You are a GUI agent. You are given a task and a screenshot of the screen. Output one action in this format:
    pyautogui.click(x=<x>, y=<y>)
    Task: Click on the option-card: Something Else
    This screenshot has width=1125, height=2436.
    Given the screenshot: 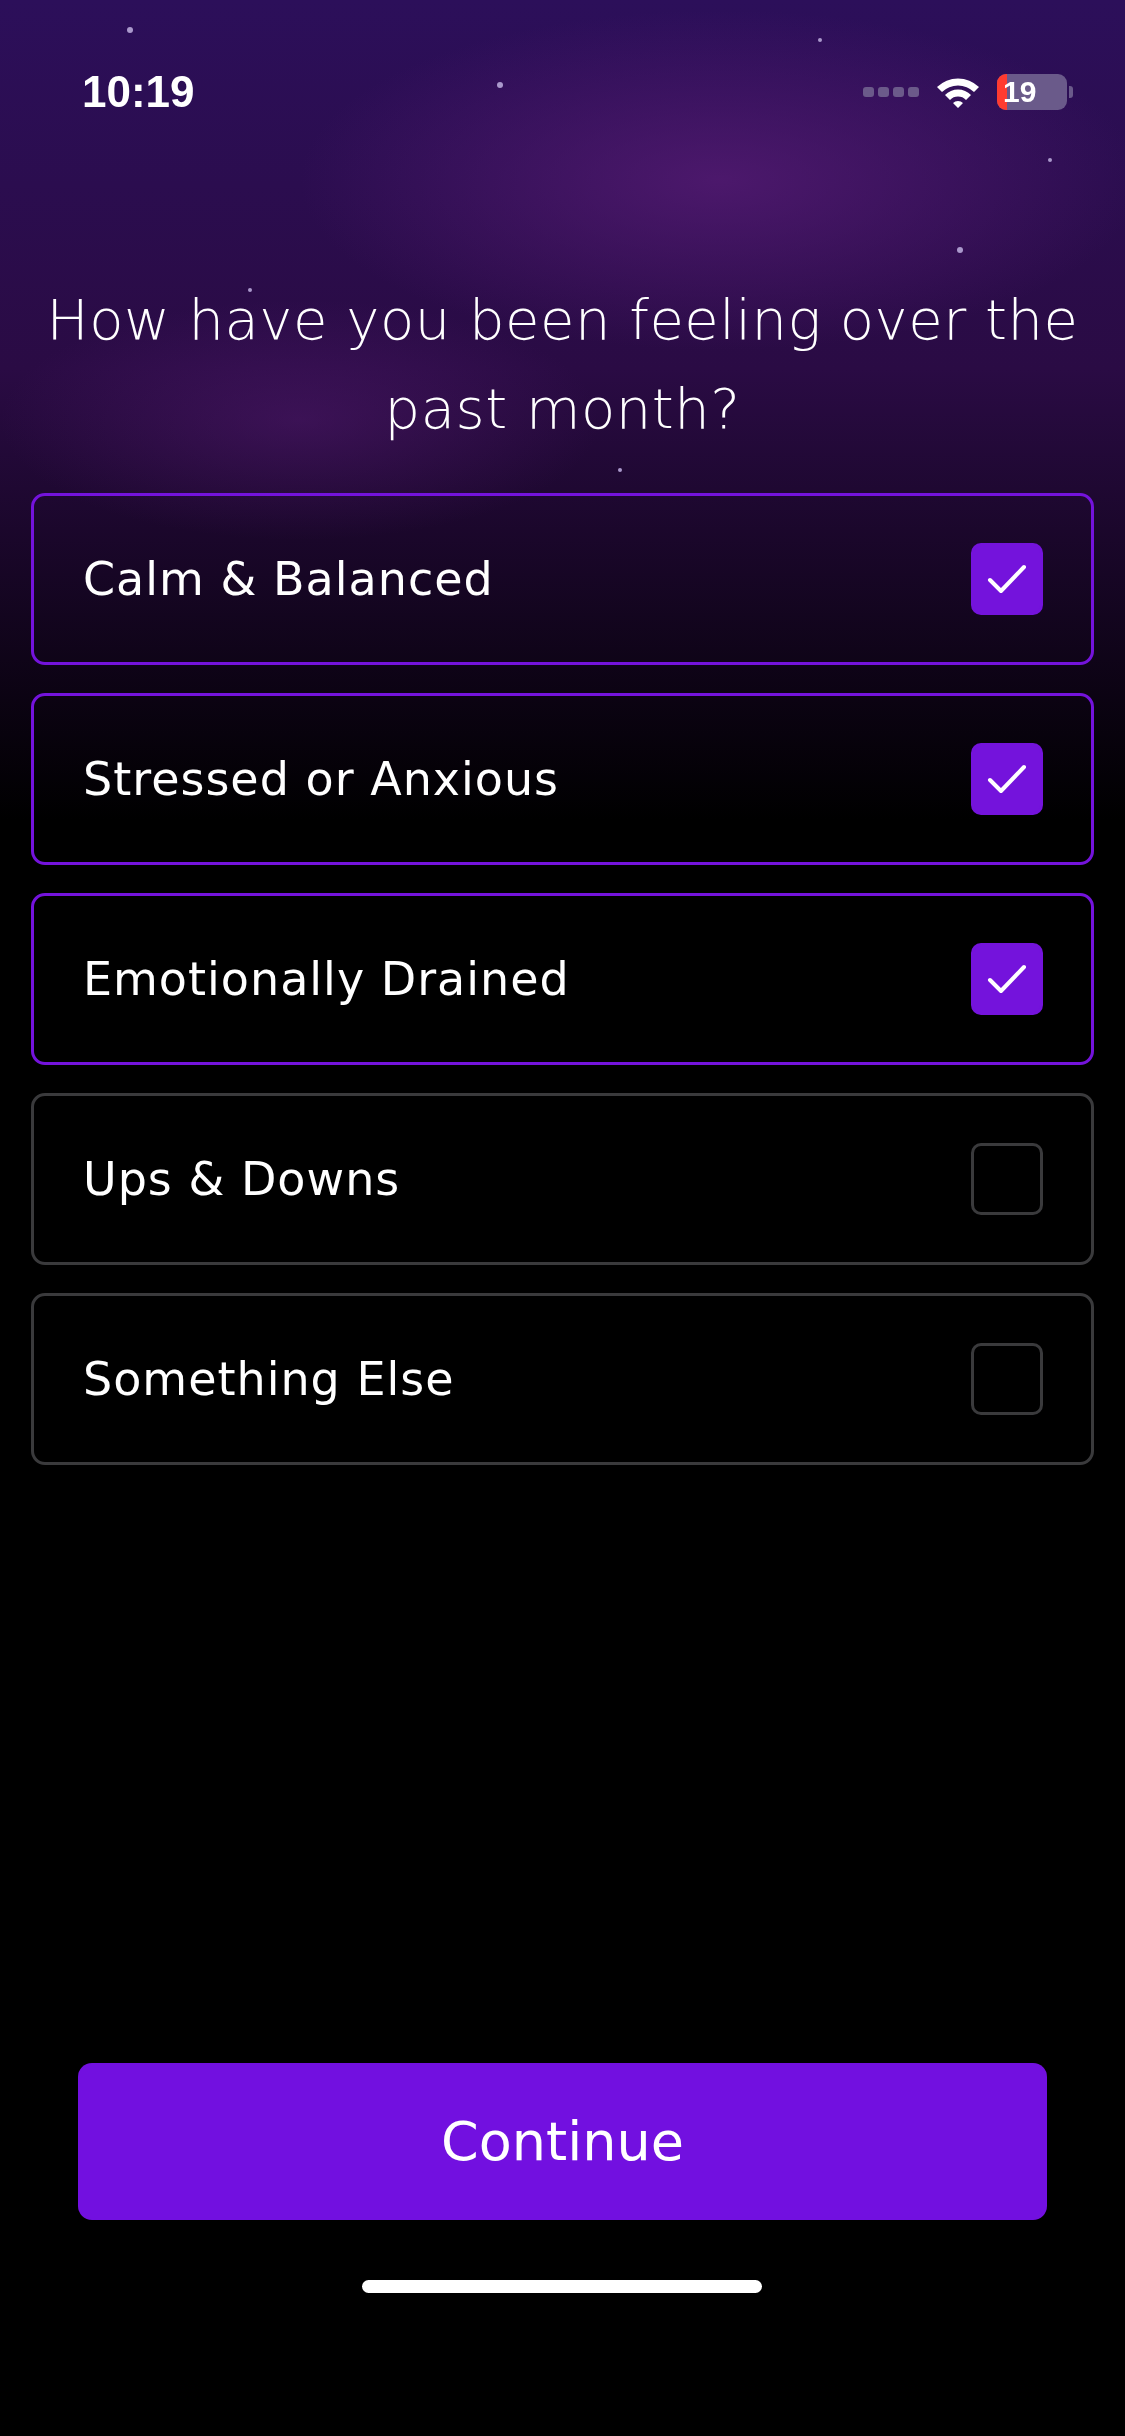 What is the action you would take?
    pyautogui.click(x=562, y=1379)
    